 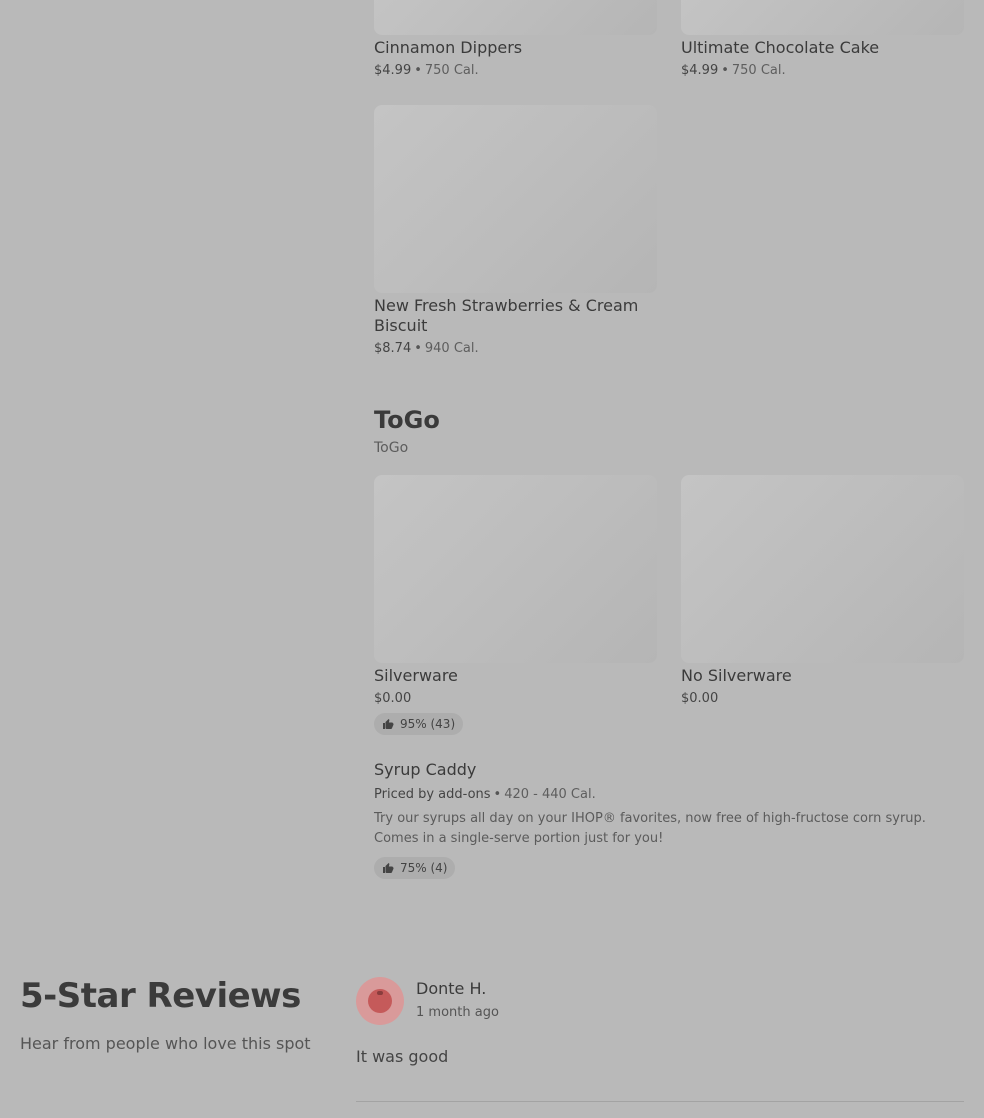 I want to click on rating-text: 95% (43), so click(x=428, y=724).